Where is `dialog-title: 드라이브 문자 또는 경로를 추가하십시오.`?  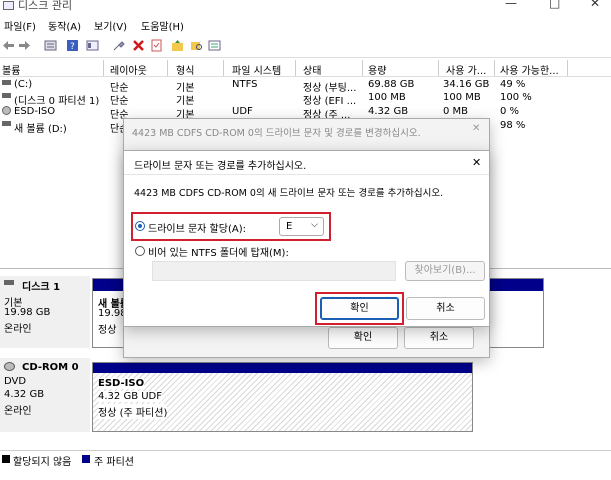
dialog-title: 드라이브 문자 또는 경로를 추가하십시오. is located at coordinates (220, 166).